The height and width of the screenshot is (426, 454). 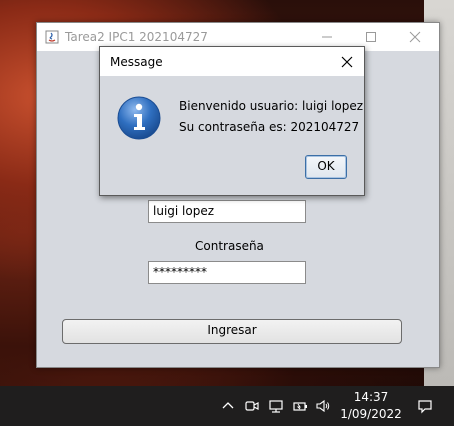 I want to click on clock-date: 1/09/2022, so click(x=371, y=414).